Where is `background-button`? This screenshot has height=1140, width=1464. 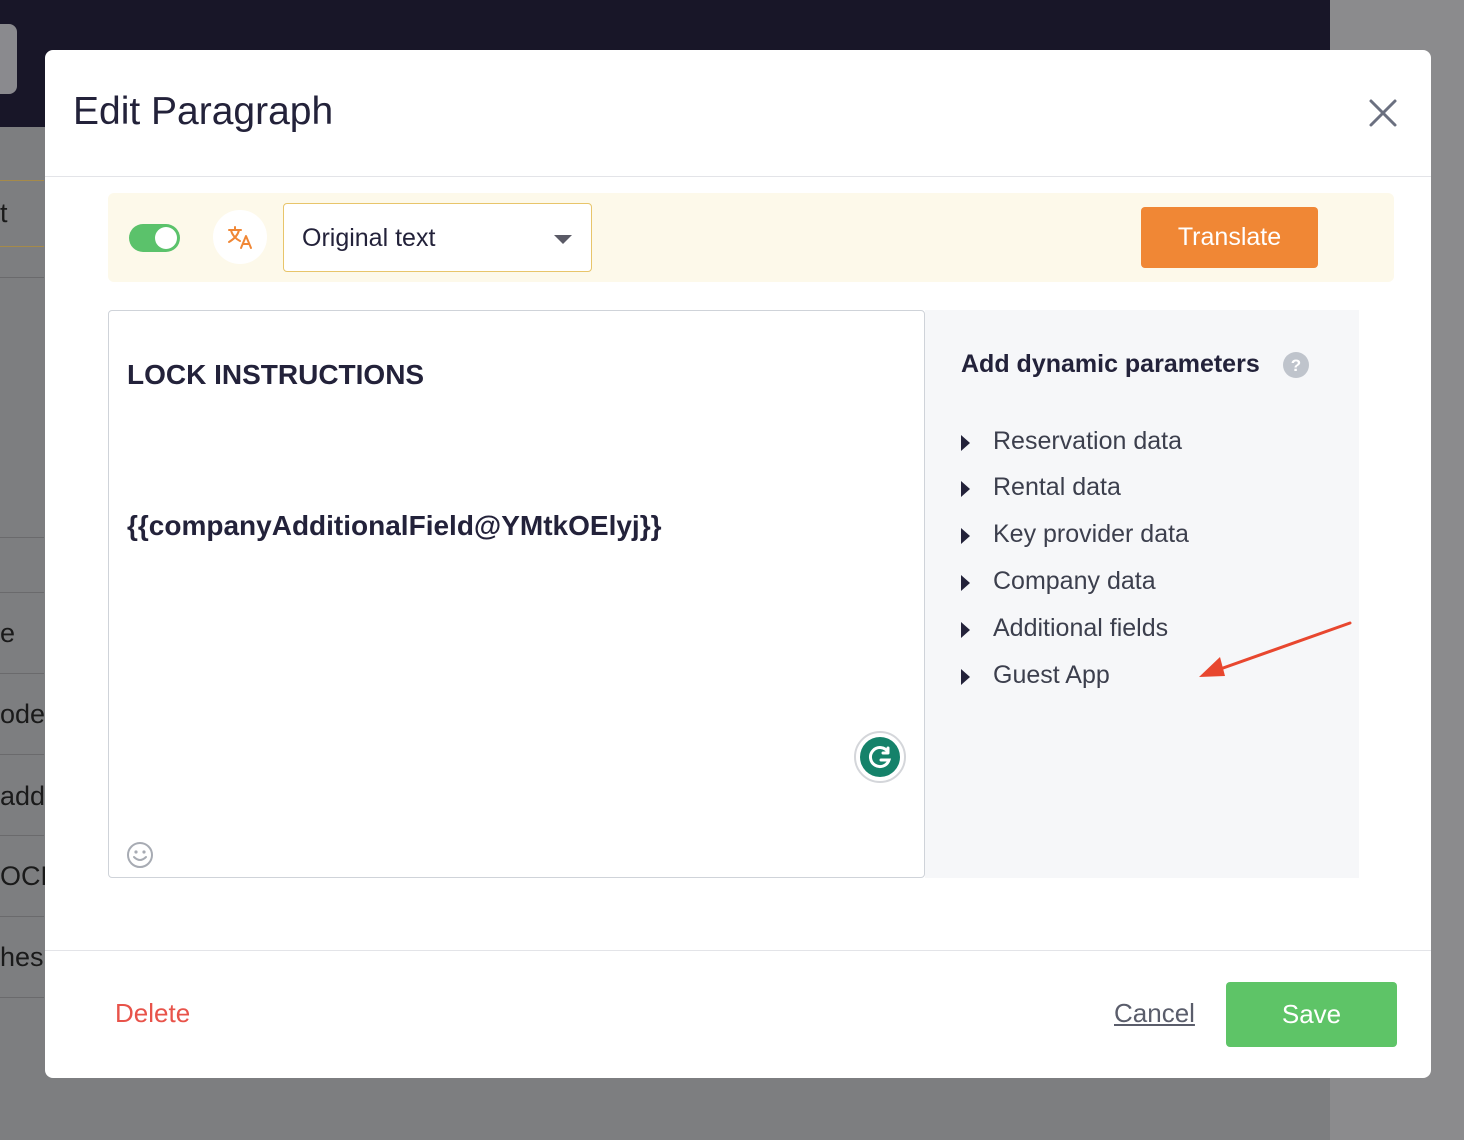
background-button is located at coordinates (8, 59).